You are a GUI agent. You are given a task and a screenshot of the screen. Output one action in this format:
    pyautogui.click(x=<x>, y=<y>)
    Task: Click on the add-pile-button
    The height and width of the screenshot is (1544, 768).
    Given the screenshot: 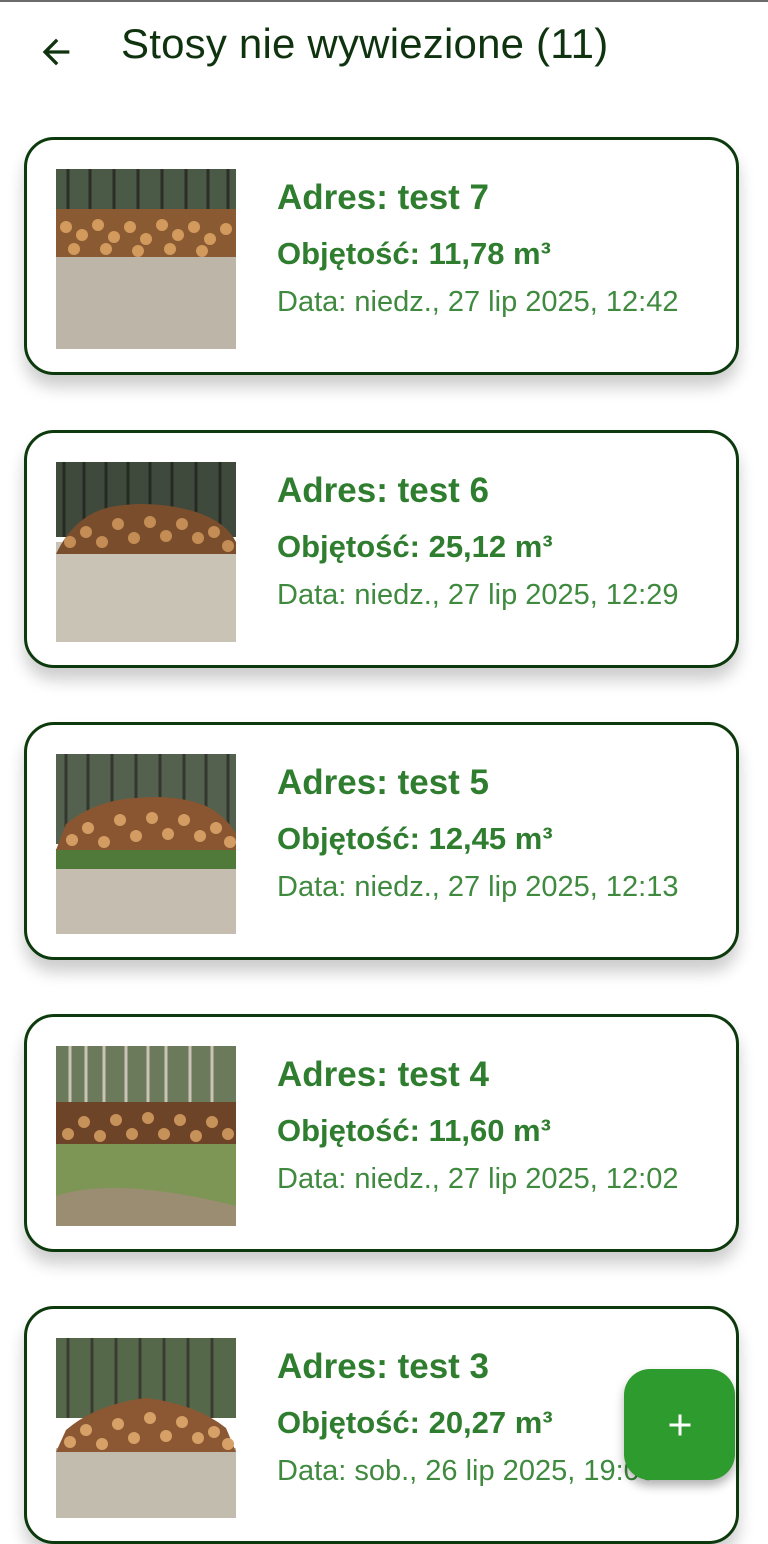 What is the action you would take?
    pyautogui.click(x=679, y=1424)
    